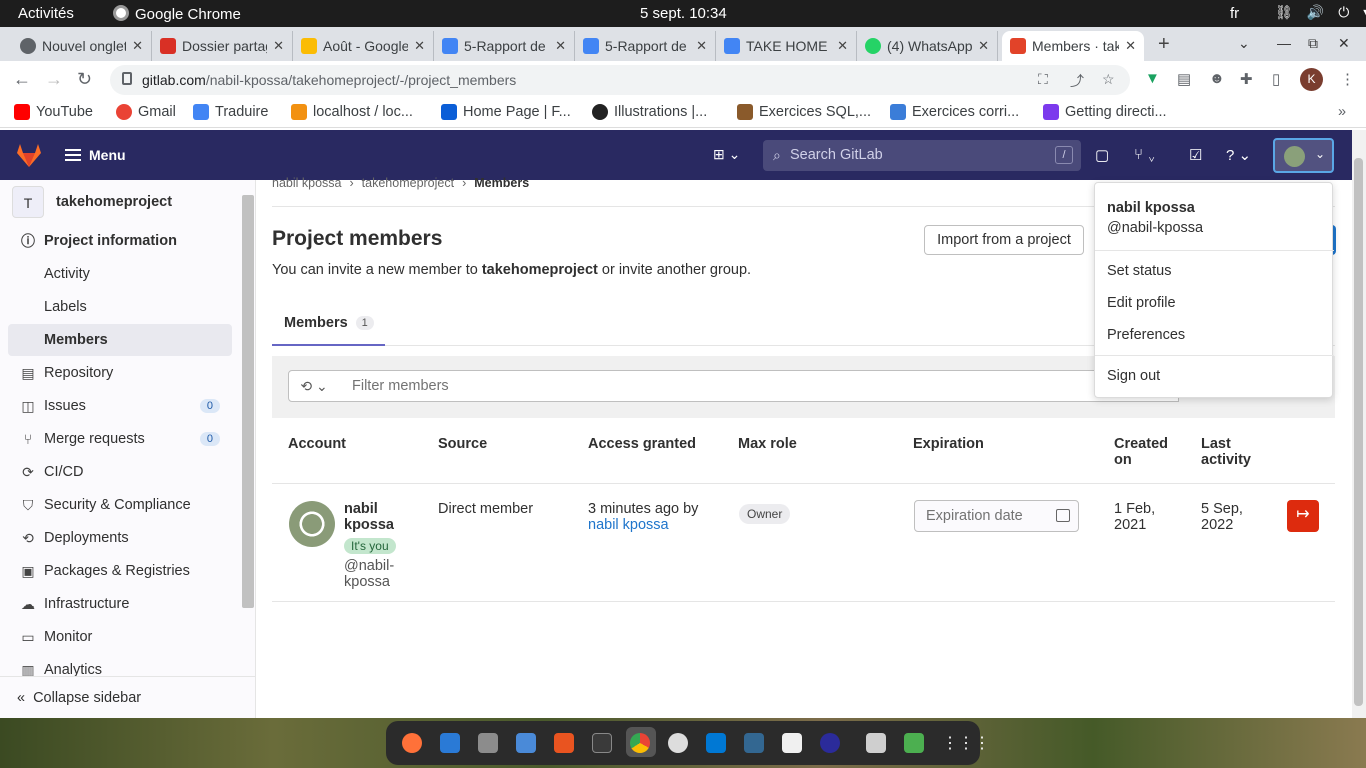  I want to click on files-icon, so click(450, 743).